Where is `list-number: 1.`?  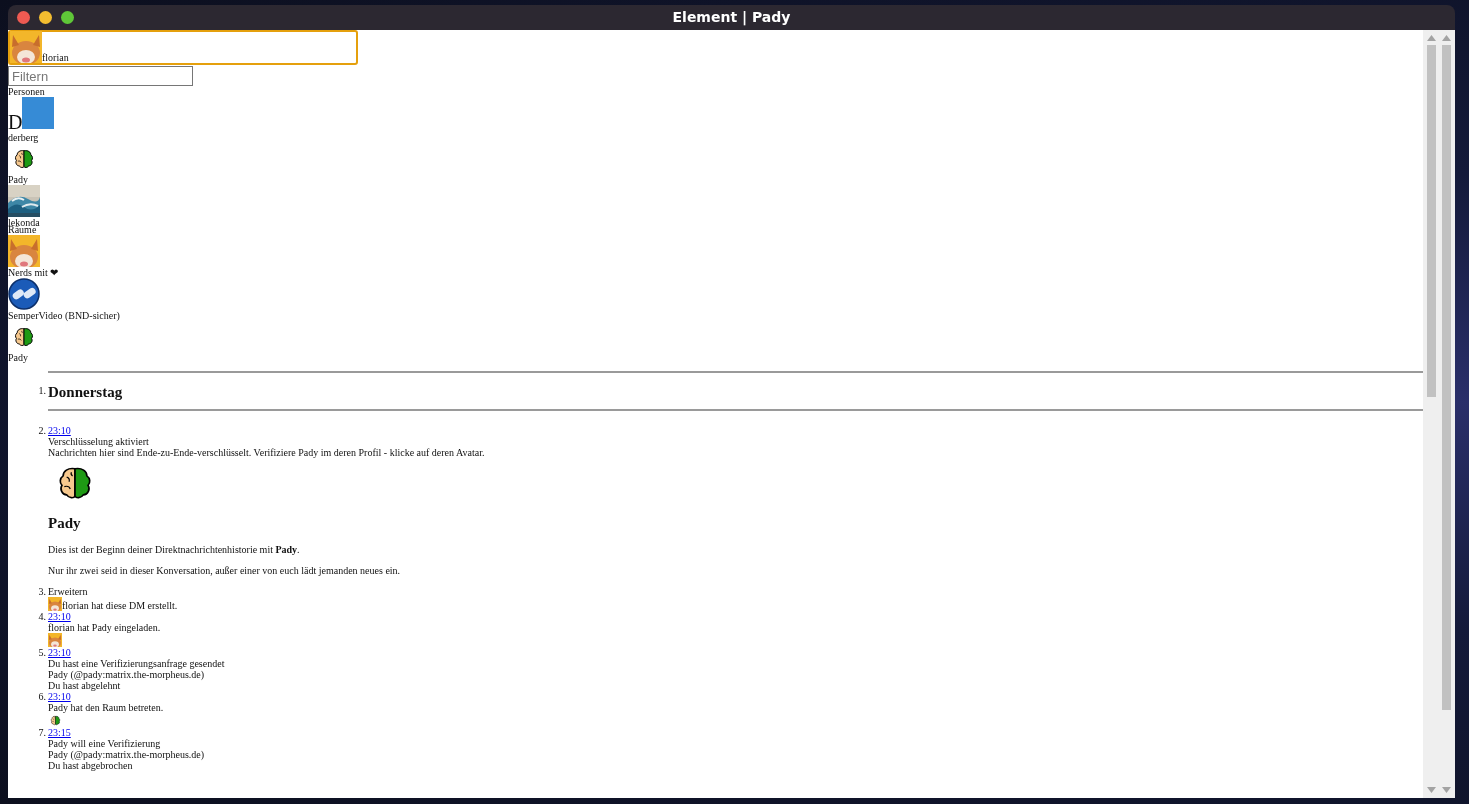
list-number: 1. is located at coordinates (42, 391).